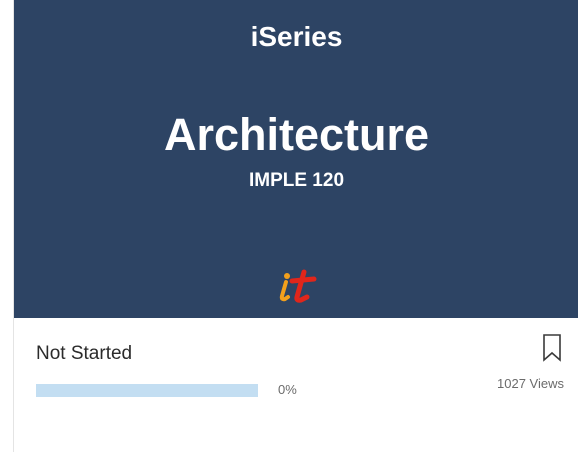 Image resolution: width=578 pixels, height=452 pixels. What do you see at coordinates (296, 36) in the screenshot?
I see `series-label: iSeries` at bounding box center [296, 36].